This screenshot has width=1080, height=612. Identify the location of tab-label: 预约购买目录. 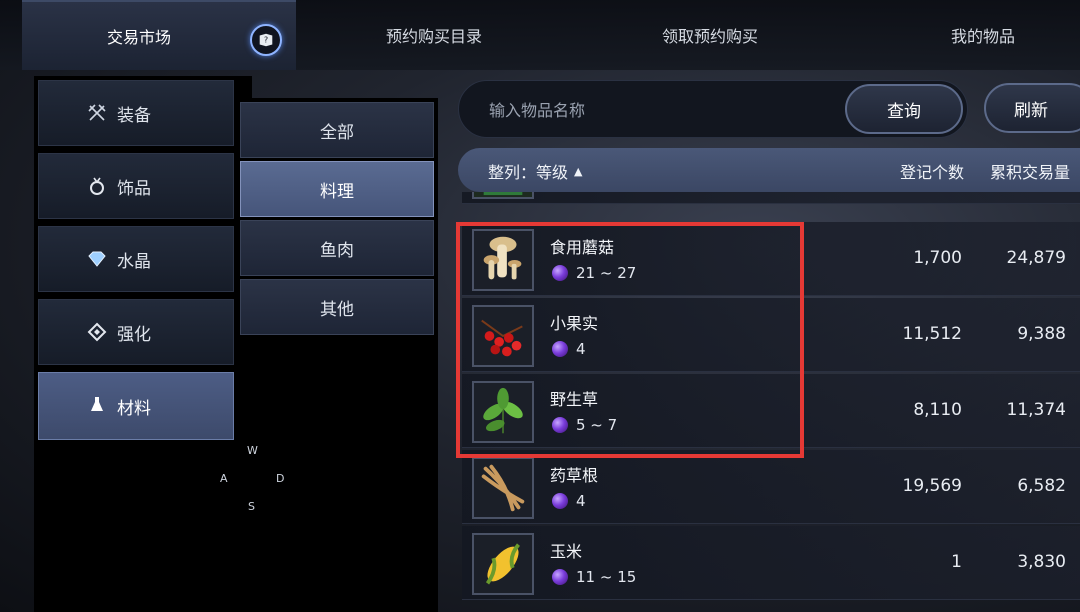
(433, 36).